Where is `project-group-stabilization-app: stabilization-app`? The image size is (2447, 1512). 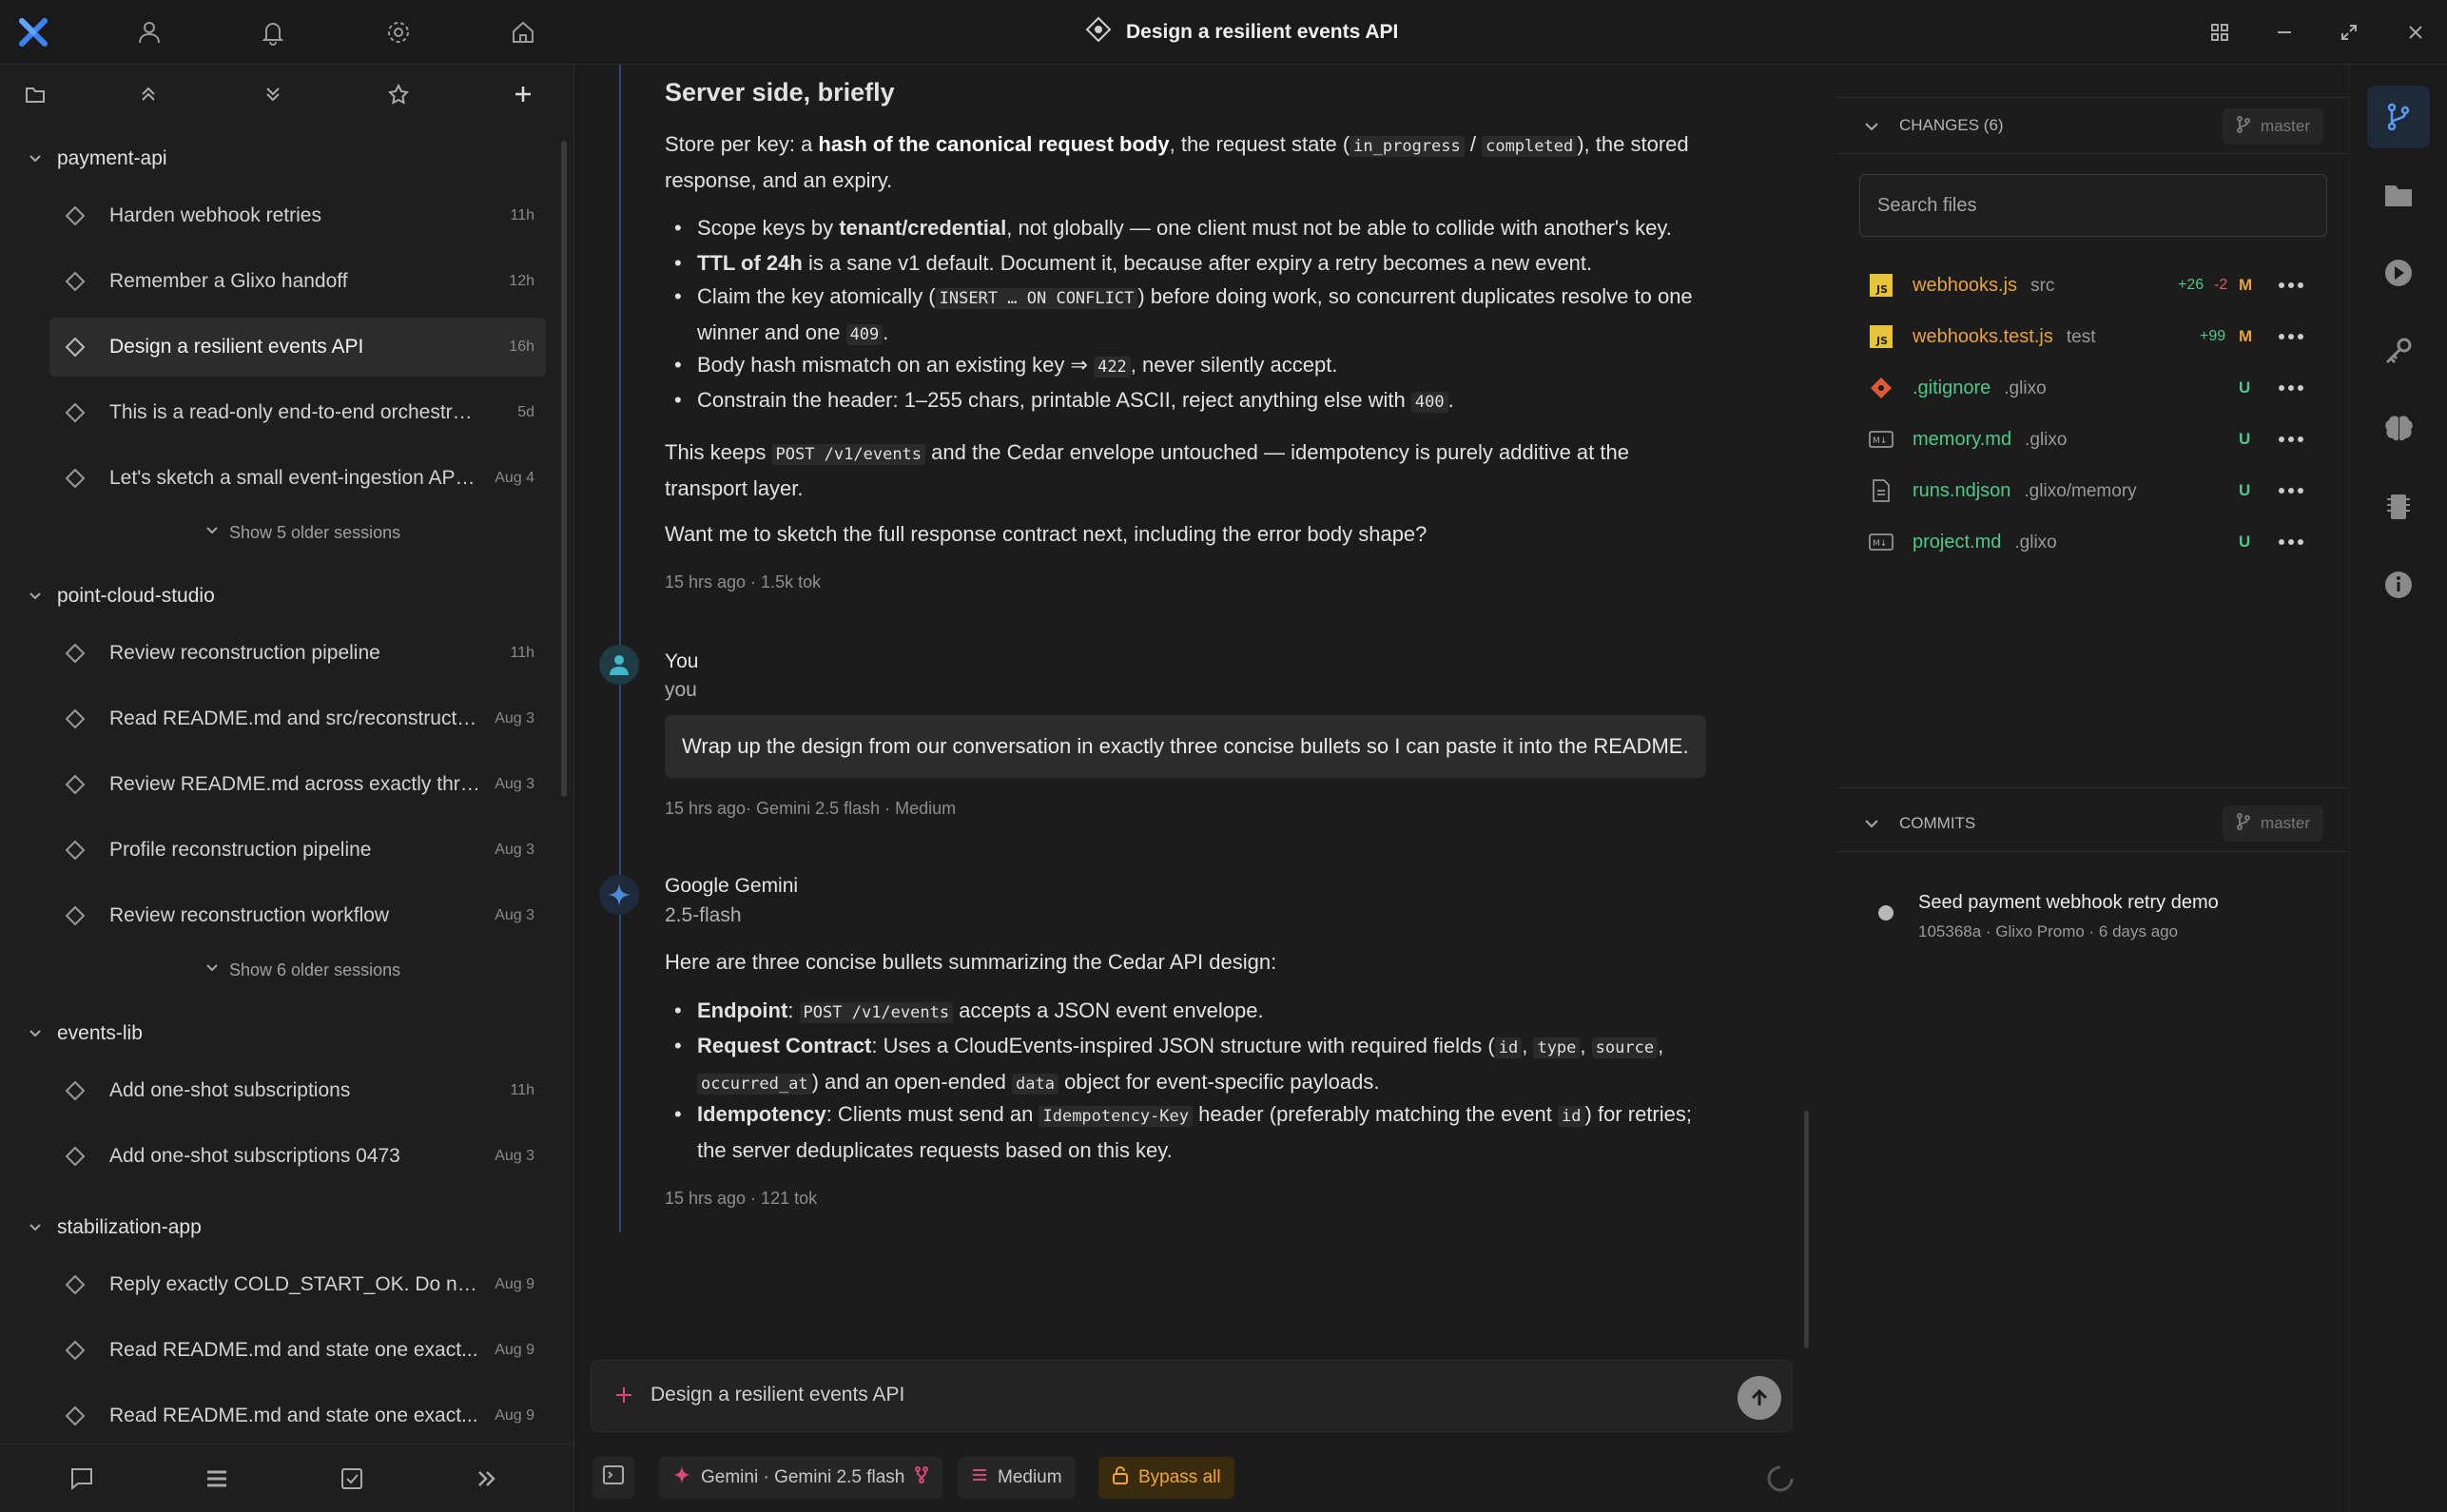
project-group-stabilization-app: stabilization-app is located at coordinates (276, 1228).